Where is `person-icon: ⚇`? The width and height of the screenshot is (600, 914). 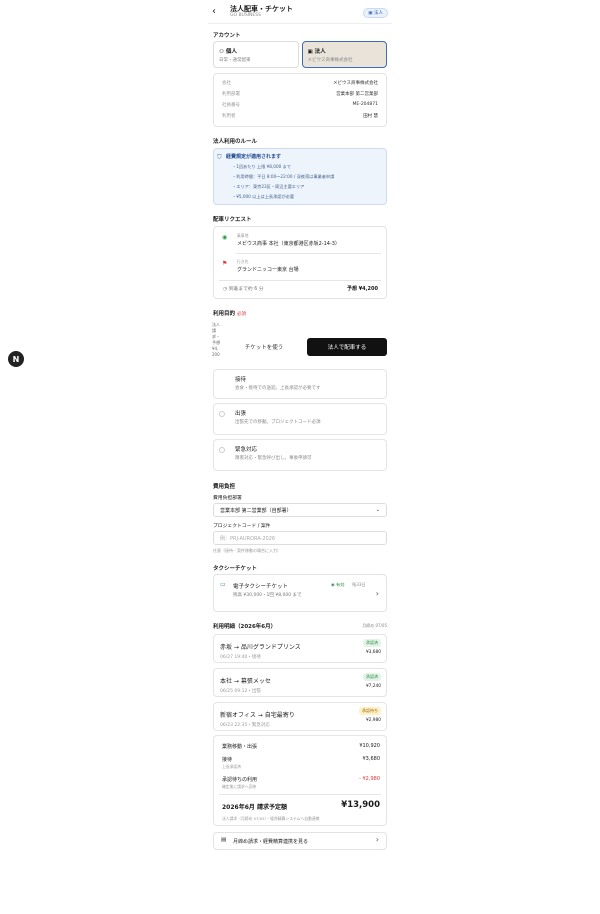 person-icon: ⚇ is located at coordinates (221, 52).